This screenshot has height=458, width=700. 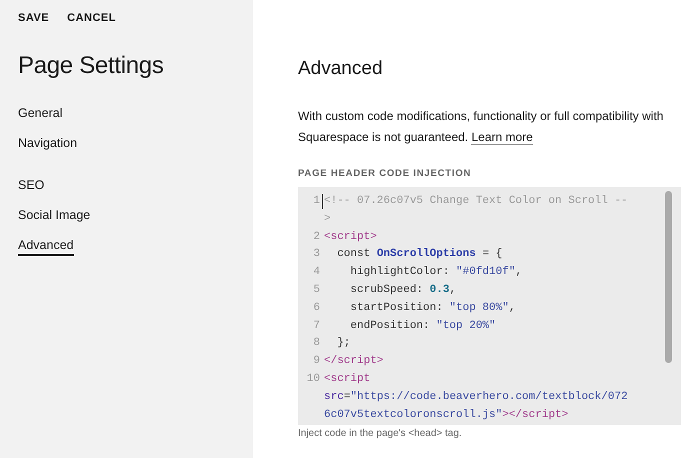 I want to click on section-heading: Advanced, so click(x=341, y=69).